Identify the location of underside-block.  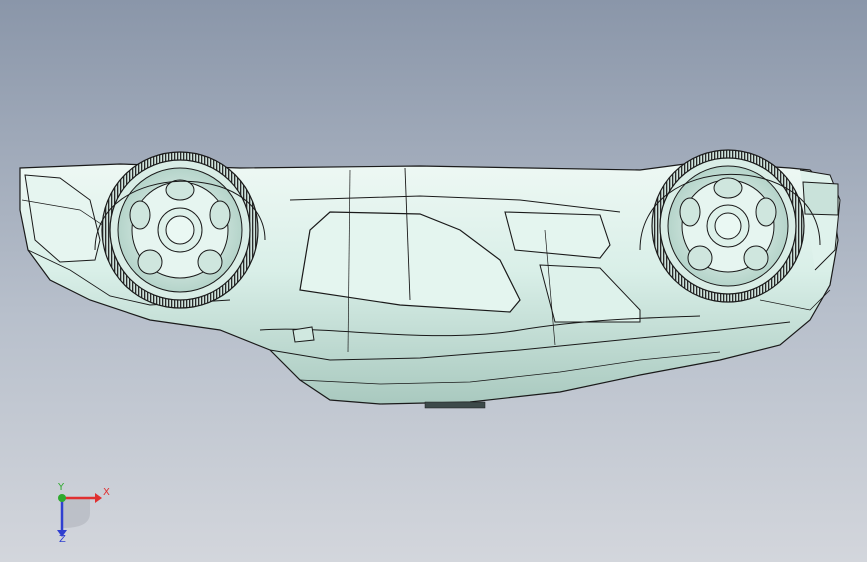
(455, 405).